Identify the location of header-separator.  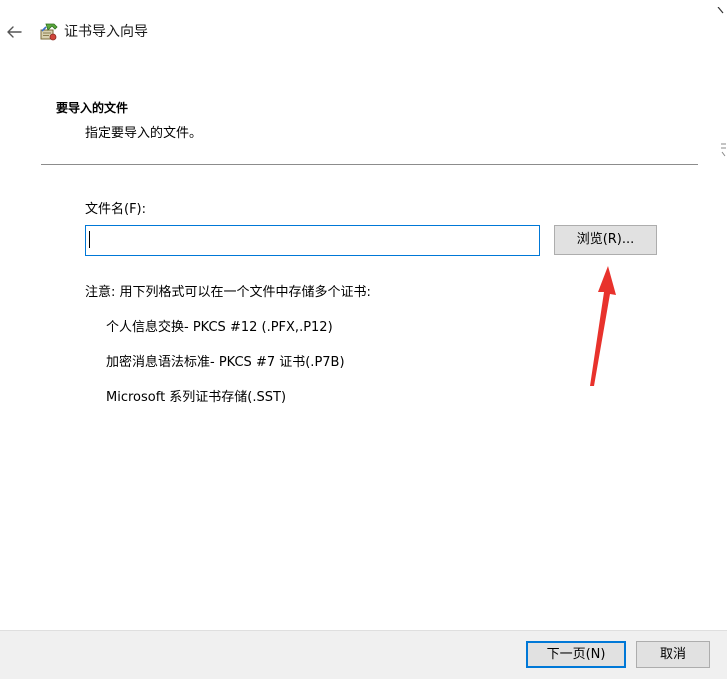
(369, 164).